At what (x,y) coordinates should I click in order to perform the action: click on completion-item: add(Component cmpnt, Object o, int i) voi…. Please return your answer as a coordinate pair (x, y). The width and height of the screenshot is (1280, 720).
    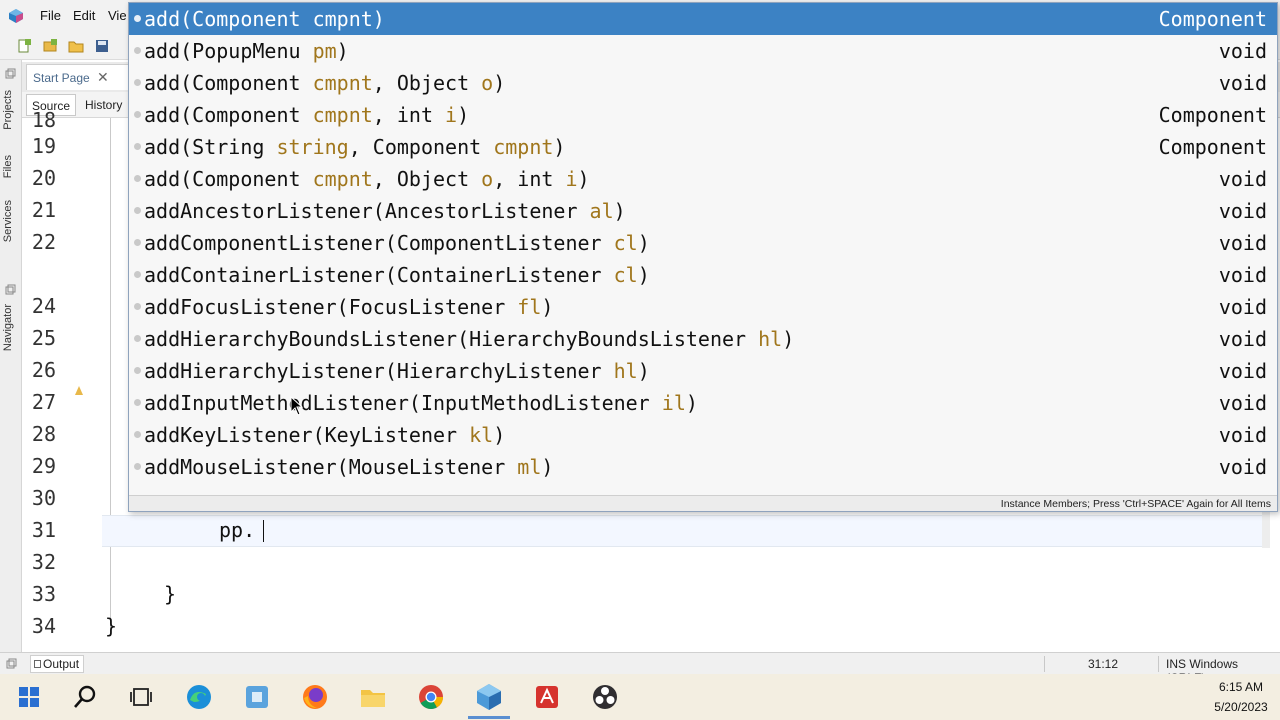
    Looking at the image, I should click on (703, 179).